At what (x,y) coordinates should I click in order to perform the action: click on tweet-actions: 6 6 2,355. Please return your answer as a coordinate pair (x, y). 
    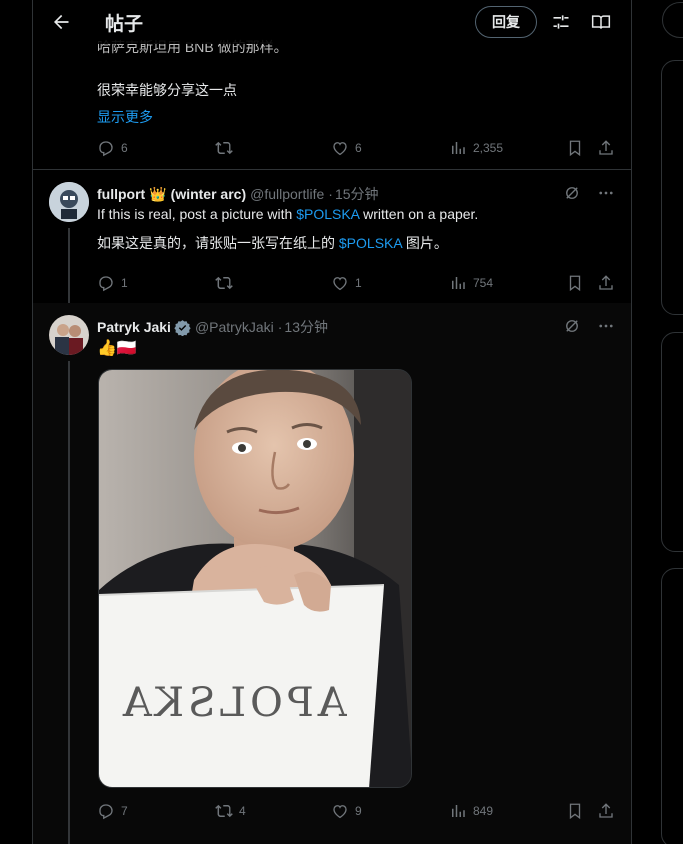
    Looking at the image, I should click on (357, 148).